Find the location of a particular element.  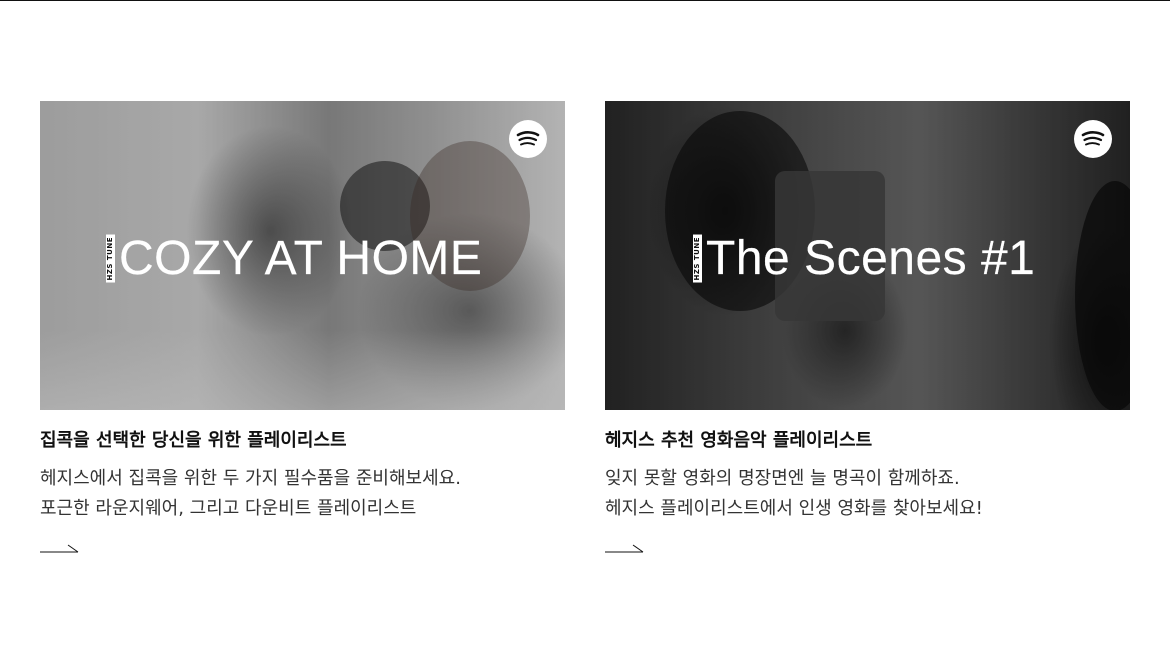

description-line: 포근한 라운지웨어, 그리고 다운비트 플레이리스트 is located at coordinates (228, 508).